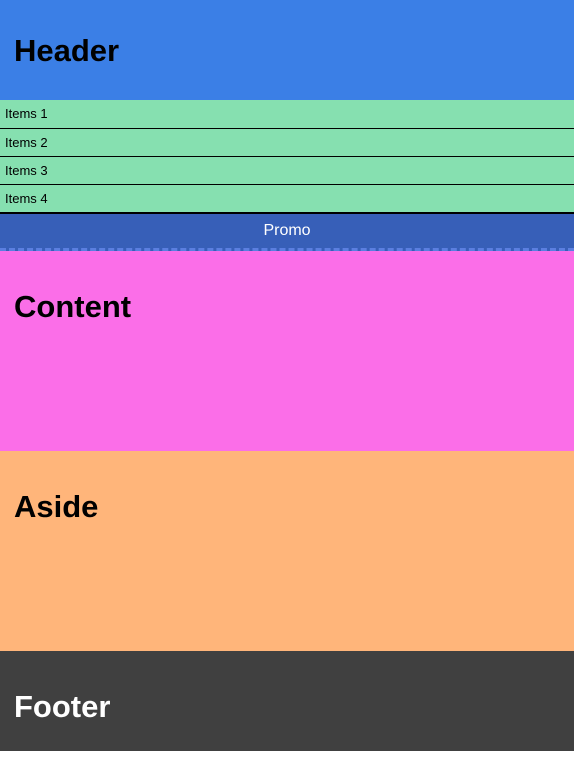 The height and width of the screenshot is (778, 574). I want to click on promo-banner: Promo, so click(287, 232).